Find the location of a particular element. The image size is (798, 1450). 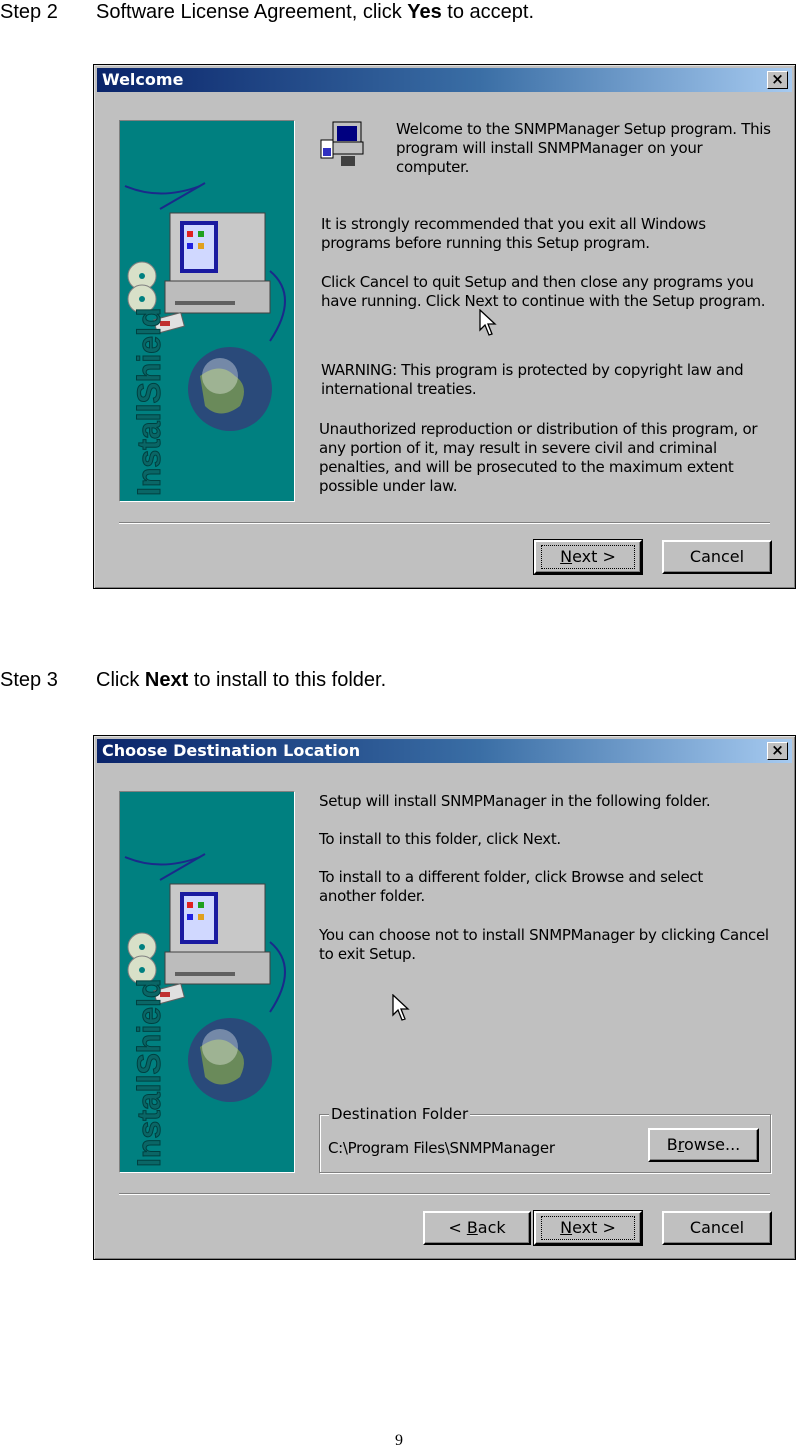

step-2-text: Software License Agreement, click is located at coordinates (252, 12).